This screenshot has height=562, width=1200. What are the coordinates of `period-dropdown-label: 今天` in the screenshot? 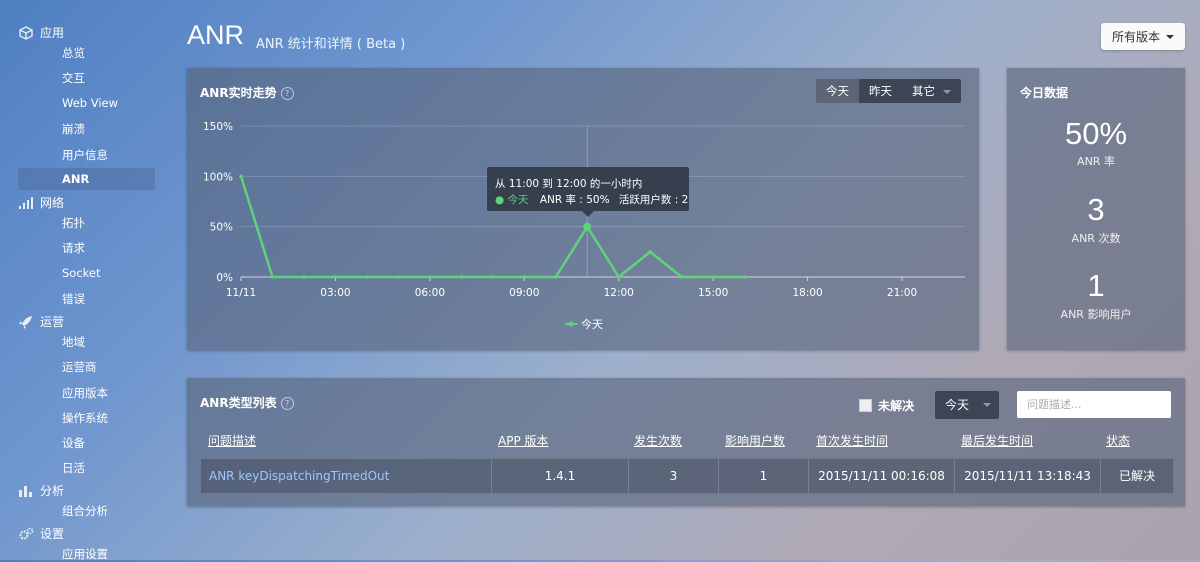 It's located at (957, 405).